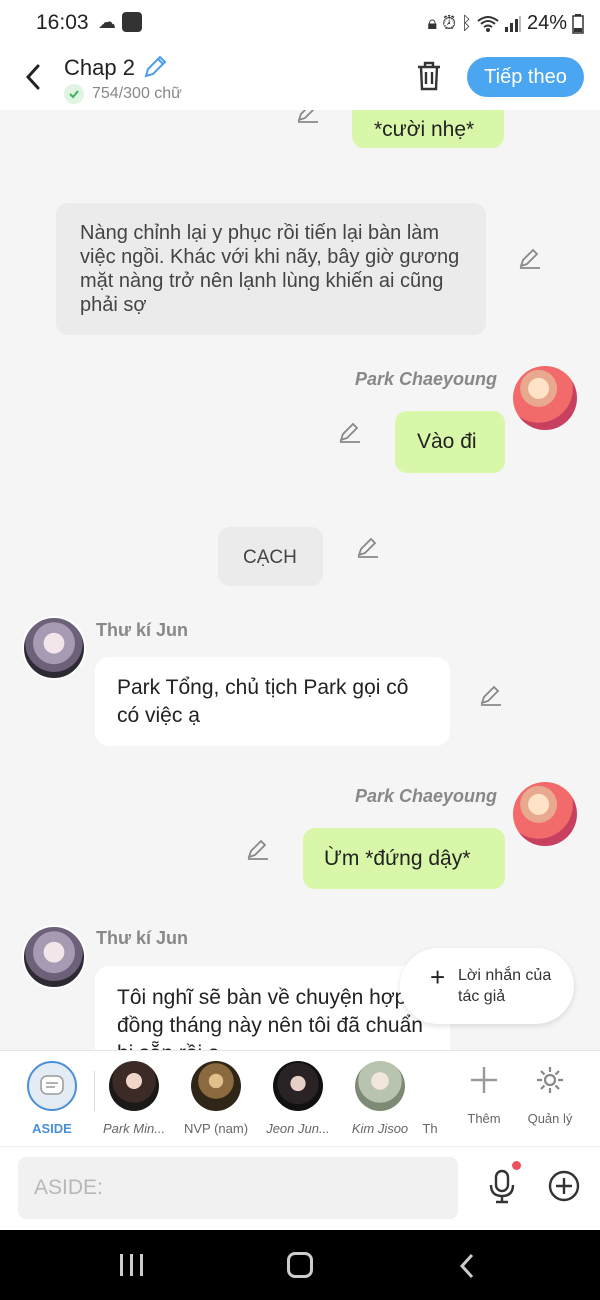 This screenshot has height=1300, width=600. I want to click on recent-apps-button, so click(131, 1265).